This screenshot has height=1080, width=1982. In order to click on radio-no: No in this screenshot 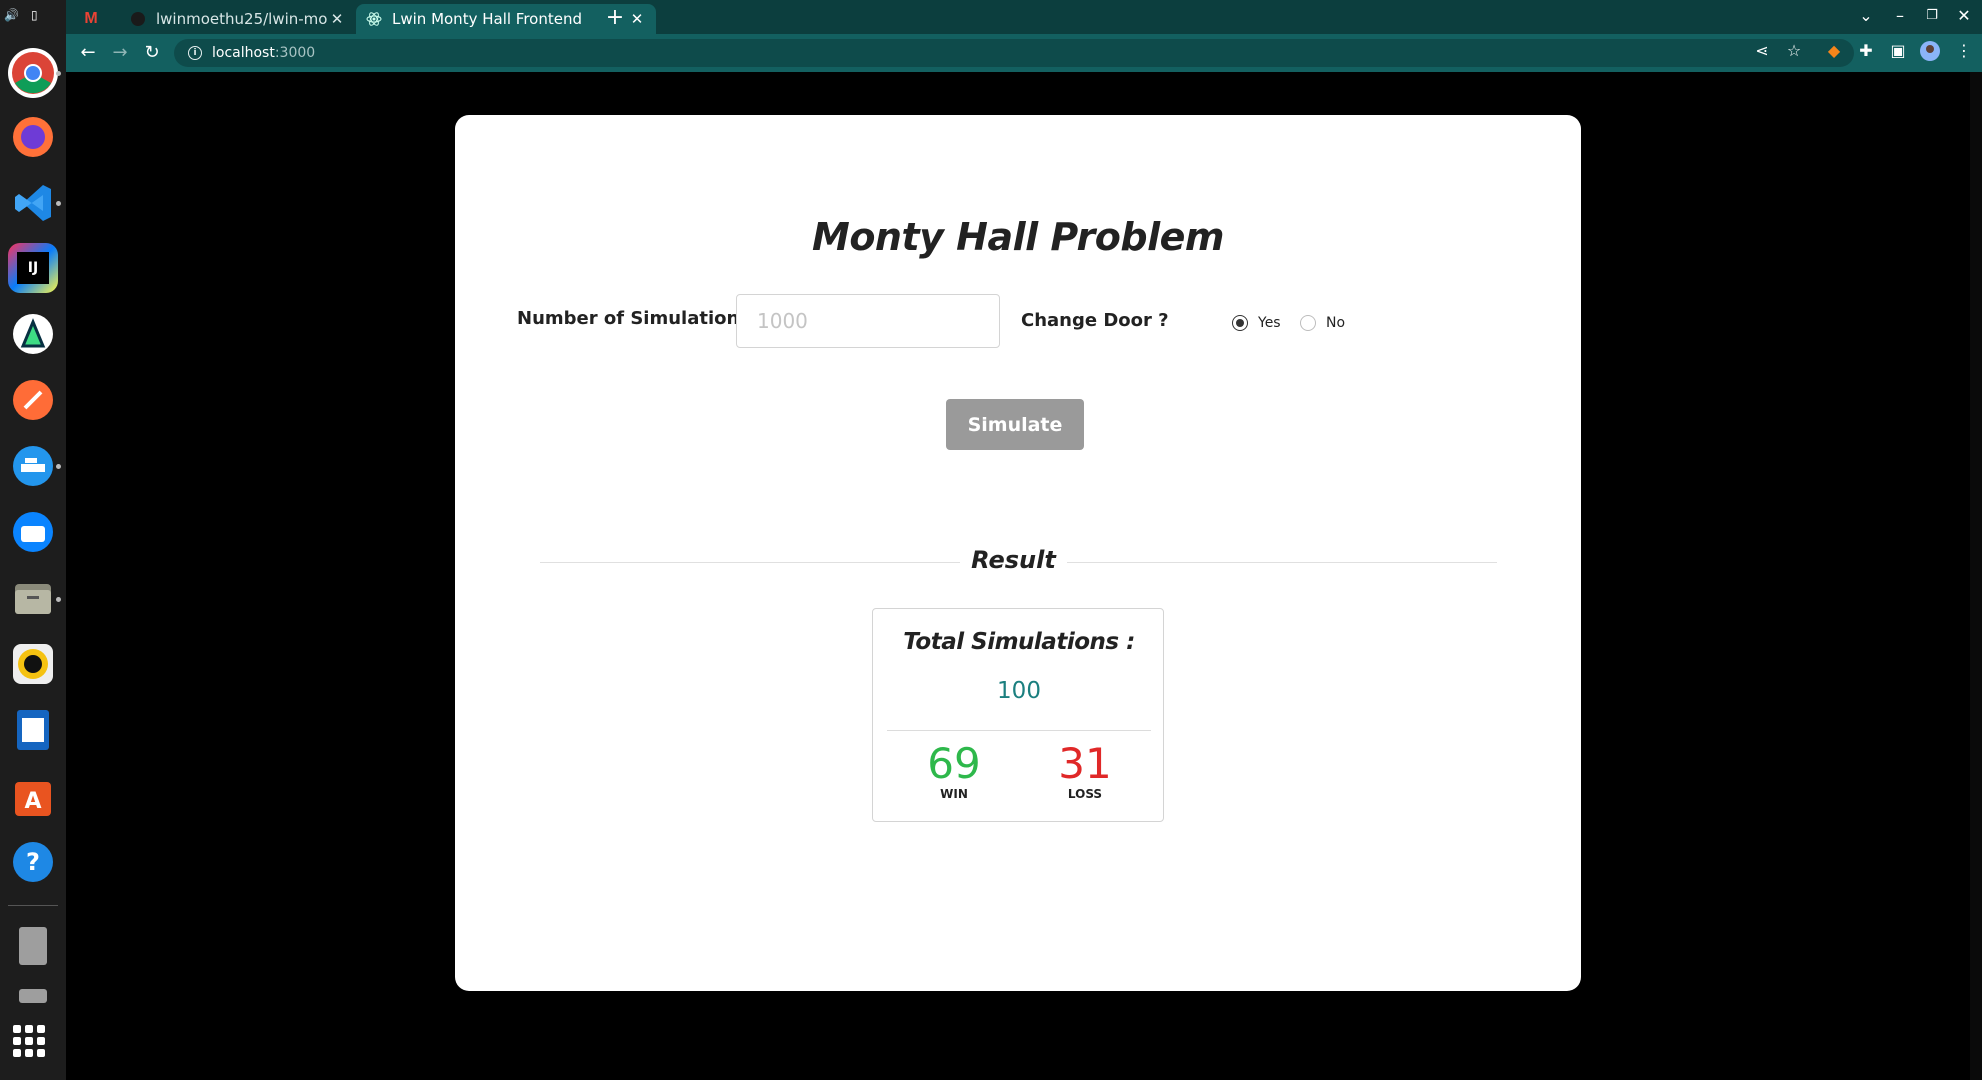, I will do `click(1322, 323)`.